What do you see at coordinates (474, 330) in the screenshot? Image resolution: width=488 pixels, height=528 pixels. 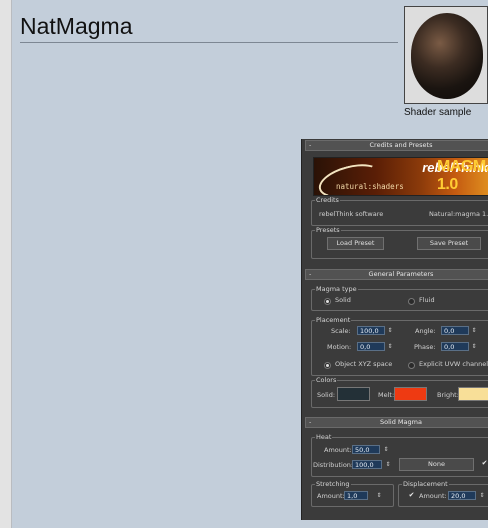 I see `angle-spinner-icon: ⇕` at bounding box center [474, 330].